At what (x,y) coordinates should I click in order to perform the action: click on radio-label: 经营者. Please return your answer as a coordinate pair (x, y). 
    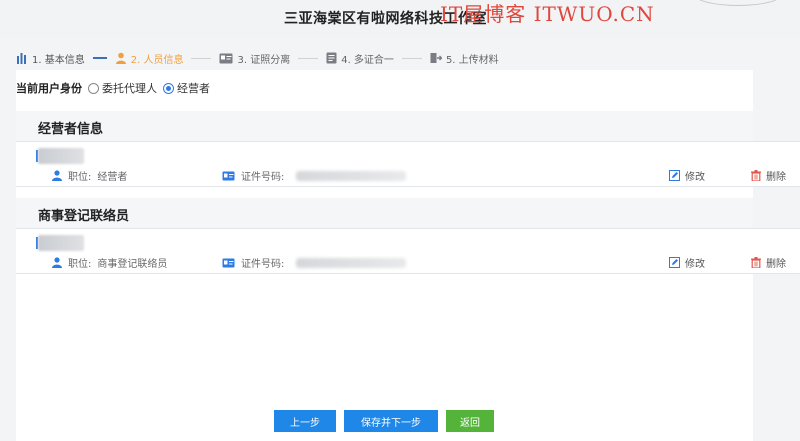
    Looking at the image, I should click on (193, 88).